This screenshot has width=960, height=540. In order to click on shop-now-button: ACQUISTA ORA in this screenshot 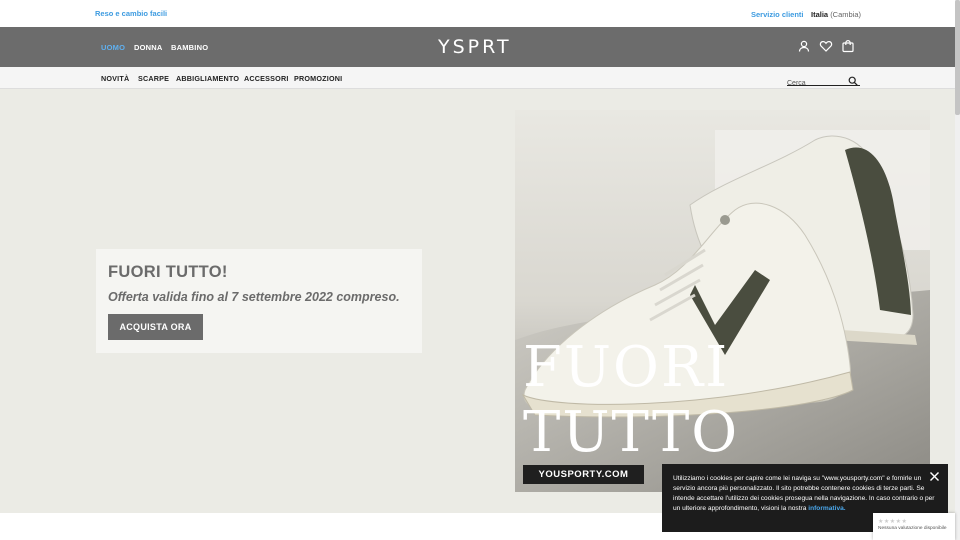, I will do `click(155, 327)`.